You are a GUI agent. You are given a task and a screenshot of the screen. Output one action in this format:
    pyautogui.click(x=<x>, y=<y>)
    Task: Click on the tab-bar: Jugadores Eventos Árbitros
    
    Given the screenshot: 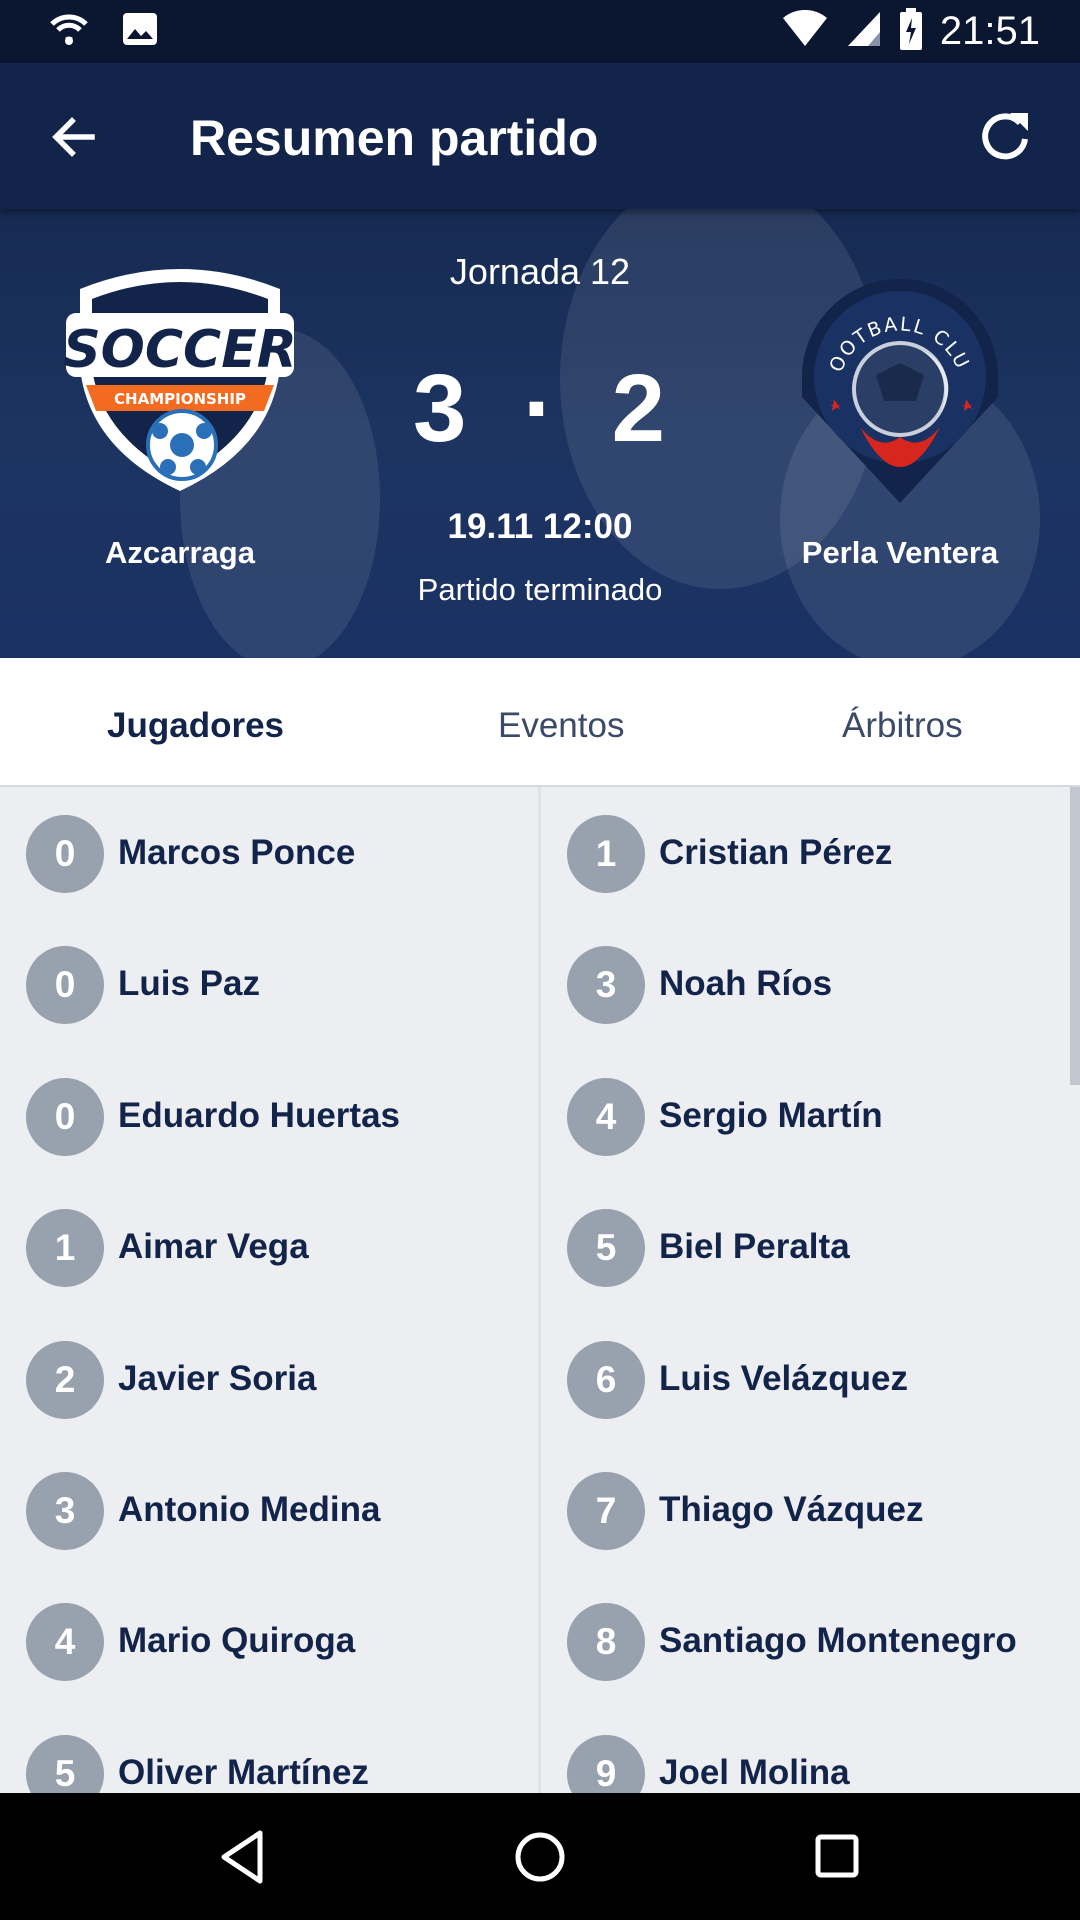 What is the action you would take?
    pyautogui.click(x=540, y=722)
    